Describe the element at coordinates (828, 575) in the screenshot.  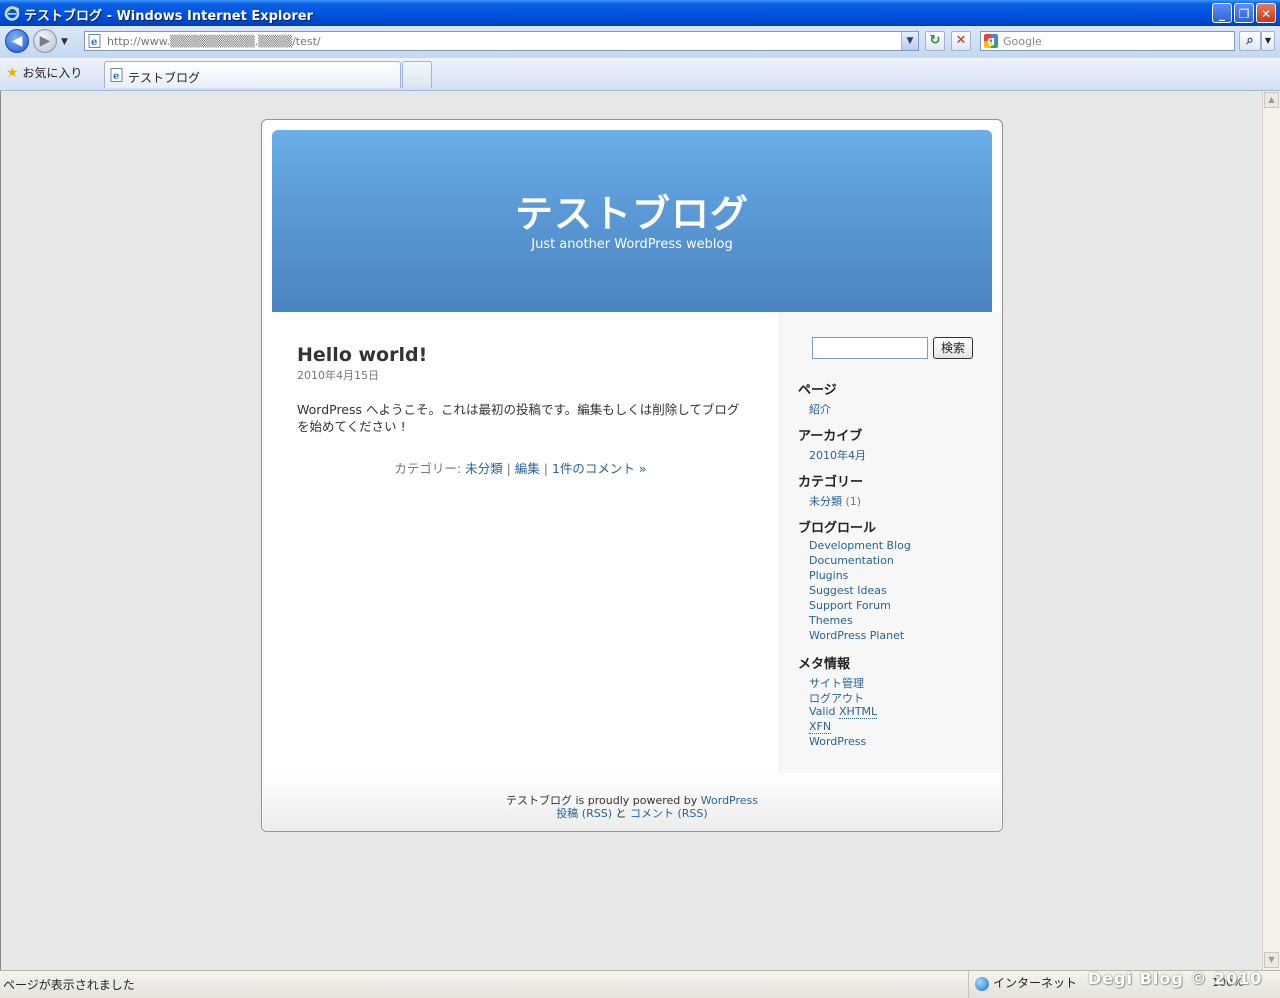
I see `blogroll-link: Plugins` at that location.